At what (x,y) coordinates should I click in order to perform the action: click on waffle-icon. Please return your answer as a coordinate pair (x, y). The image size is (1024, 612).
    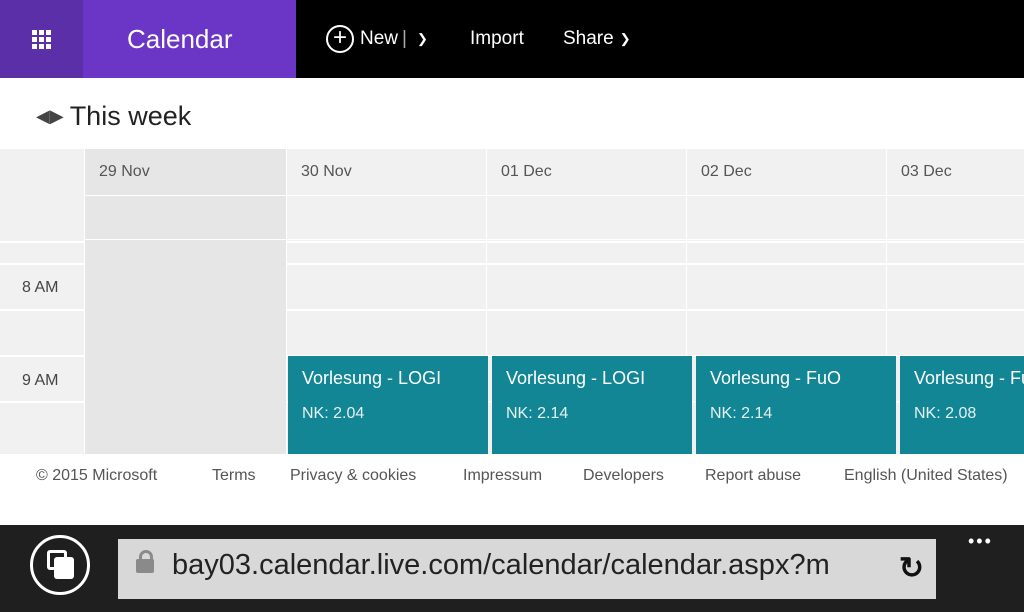
    Looking at the image, I should click on (41, 39).